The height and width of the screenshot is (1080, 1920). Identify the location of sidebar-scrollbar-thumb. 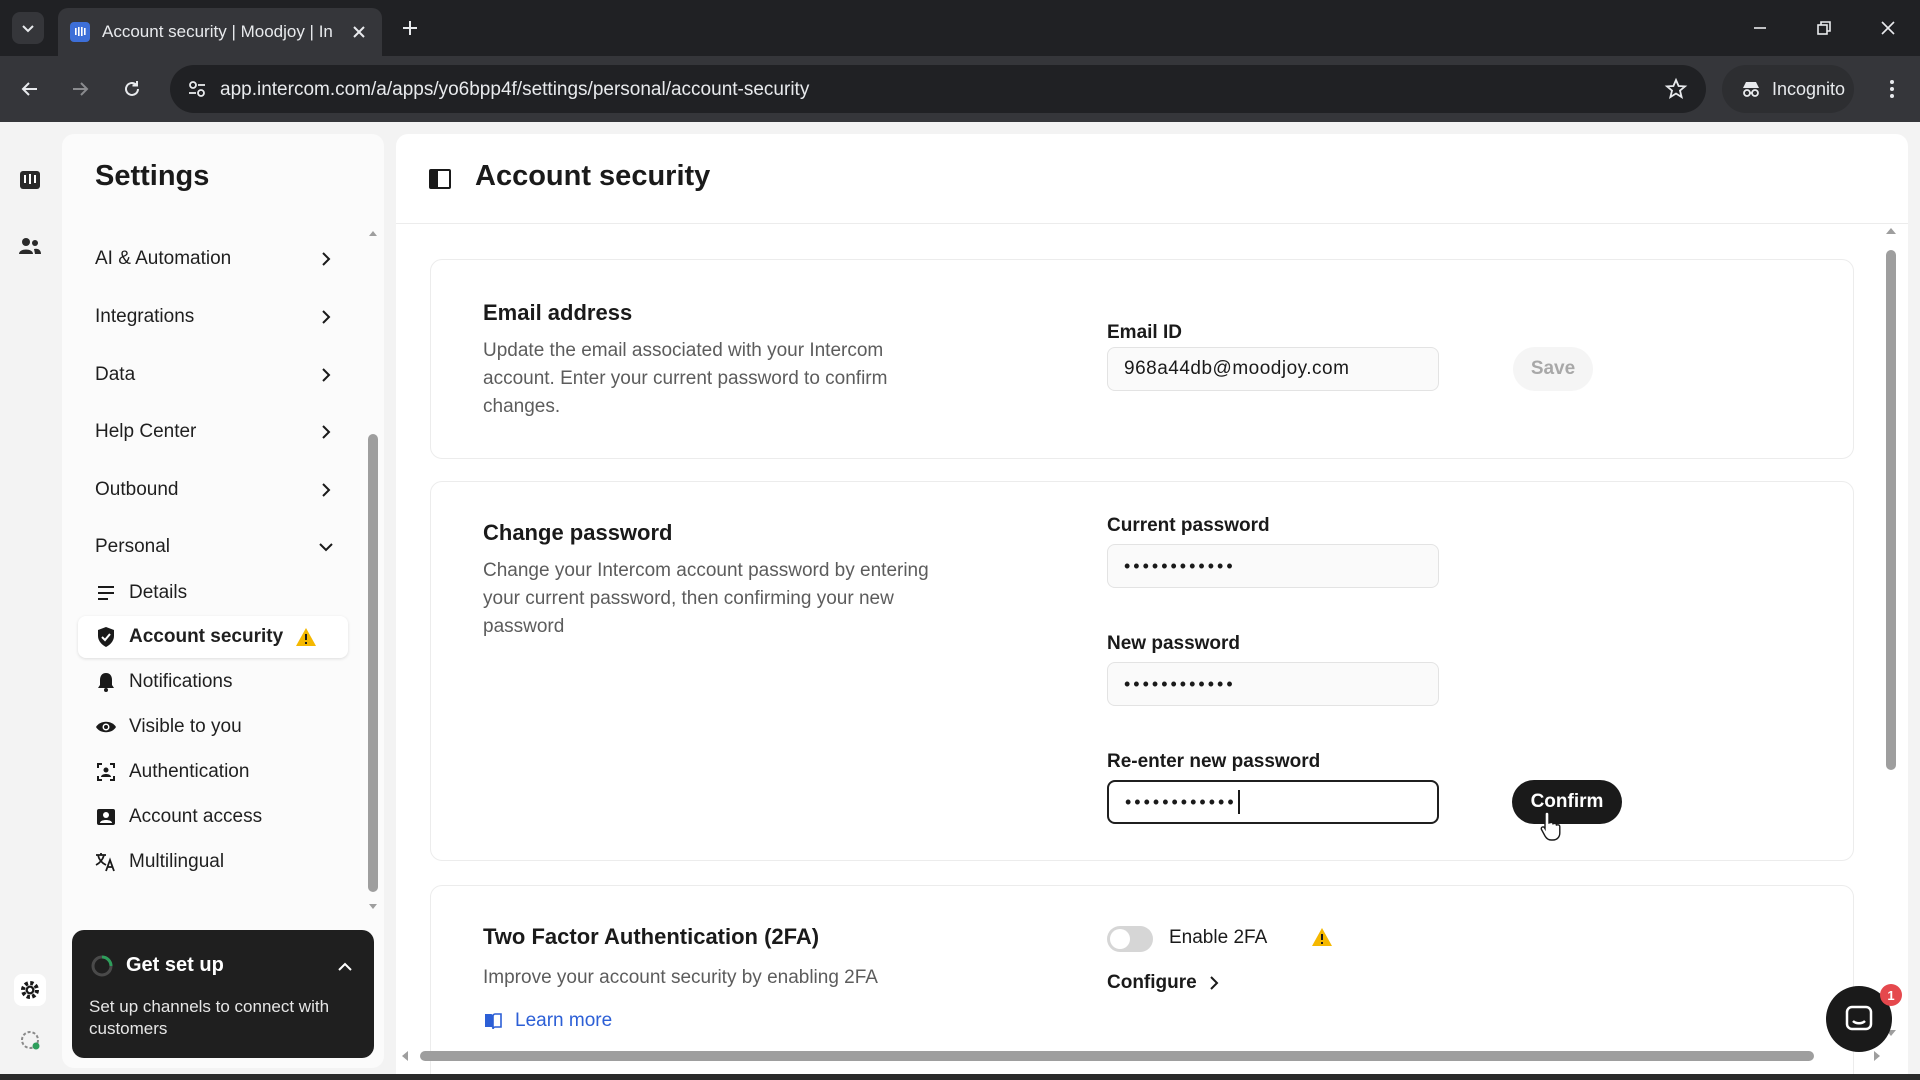
(373, 663).